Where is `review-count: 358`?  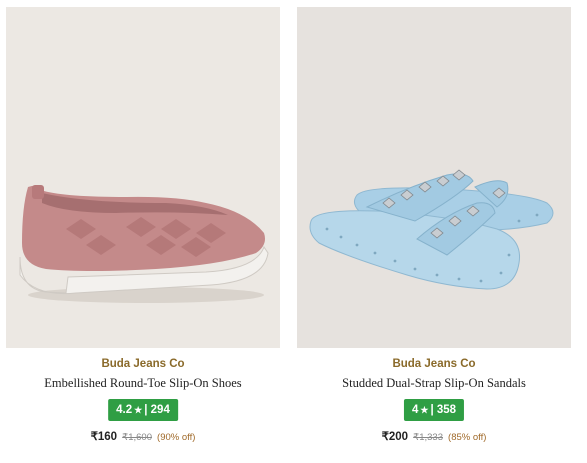 review-count: 358 is located at coordinates (446, 410).